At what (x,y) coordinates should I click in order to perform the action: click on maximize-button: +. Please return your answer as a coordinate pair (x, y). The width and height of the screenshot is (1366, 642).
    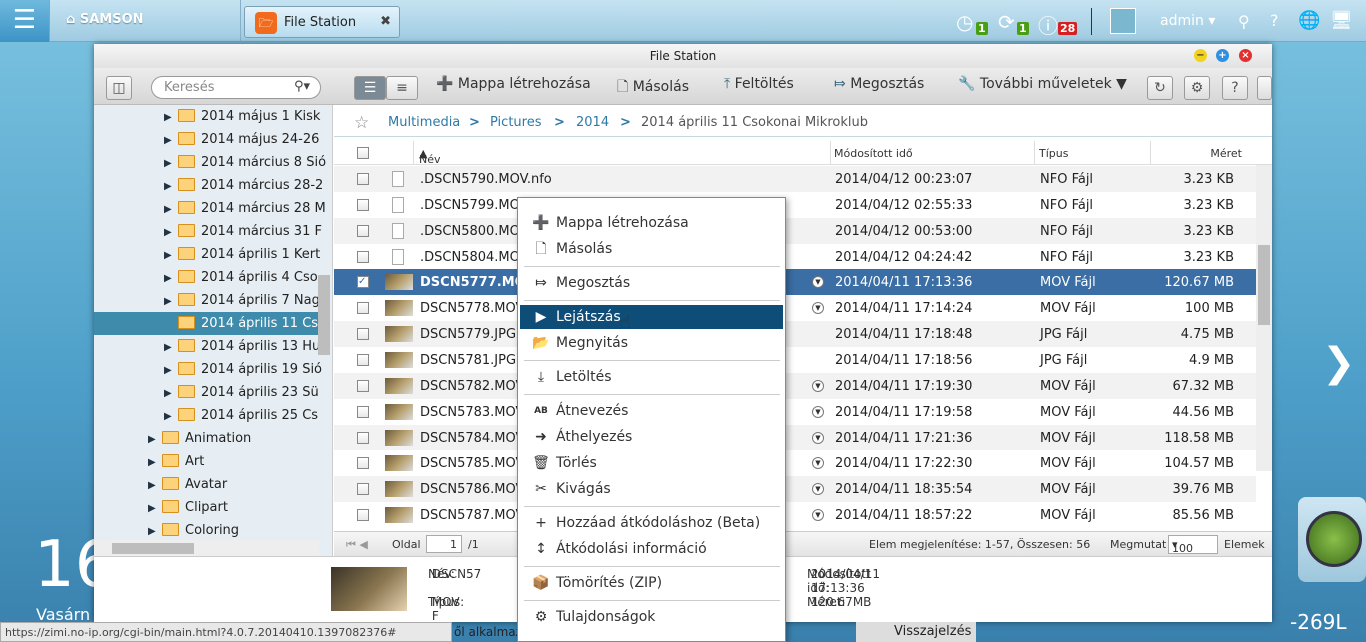
    Looking at the image, I should click on (1222, 55).